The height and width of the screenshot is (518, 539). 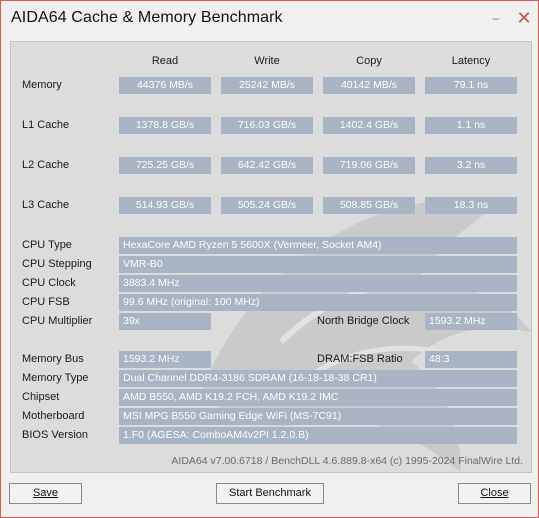 I want to click on cpu-fsb-label: CPU FSB, so click(x=46, y=302).